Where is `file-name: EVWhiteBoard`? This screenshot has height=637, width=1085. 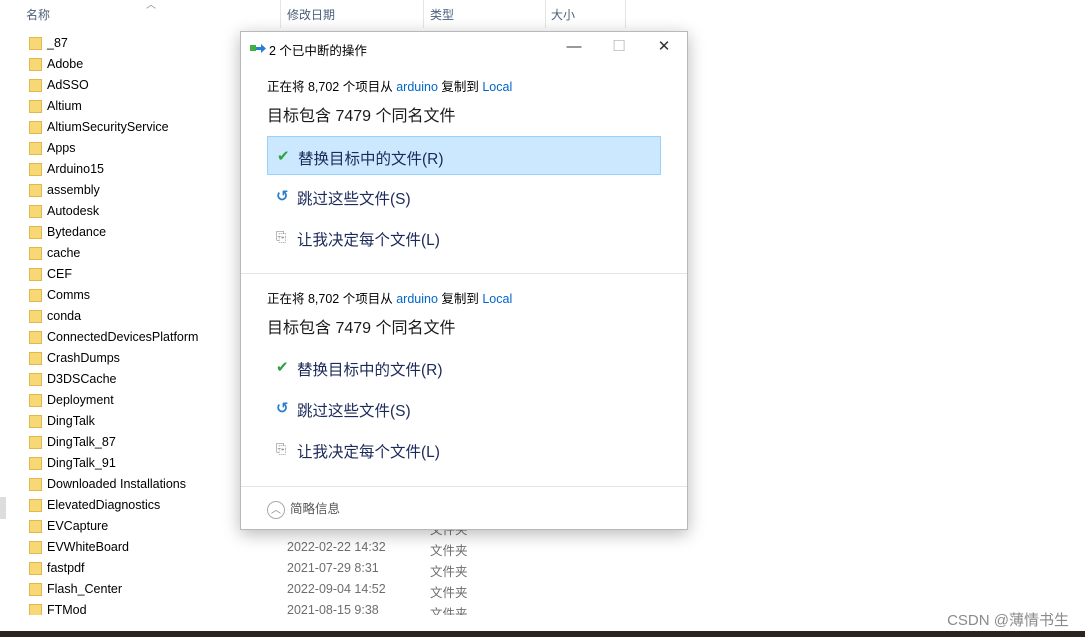 file-name: EVWhiteBoard is located at coordinates (88, 547).